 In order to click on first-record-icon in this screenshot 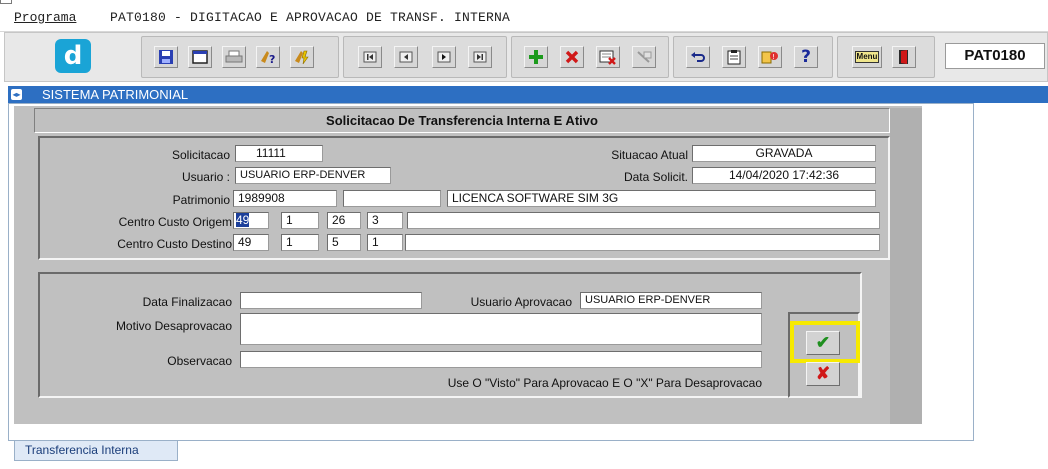, I will do `click(370, 57)`.